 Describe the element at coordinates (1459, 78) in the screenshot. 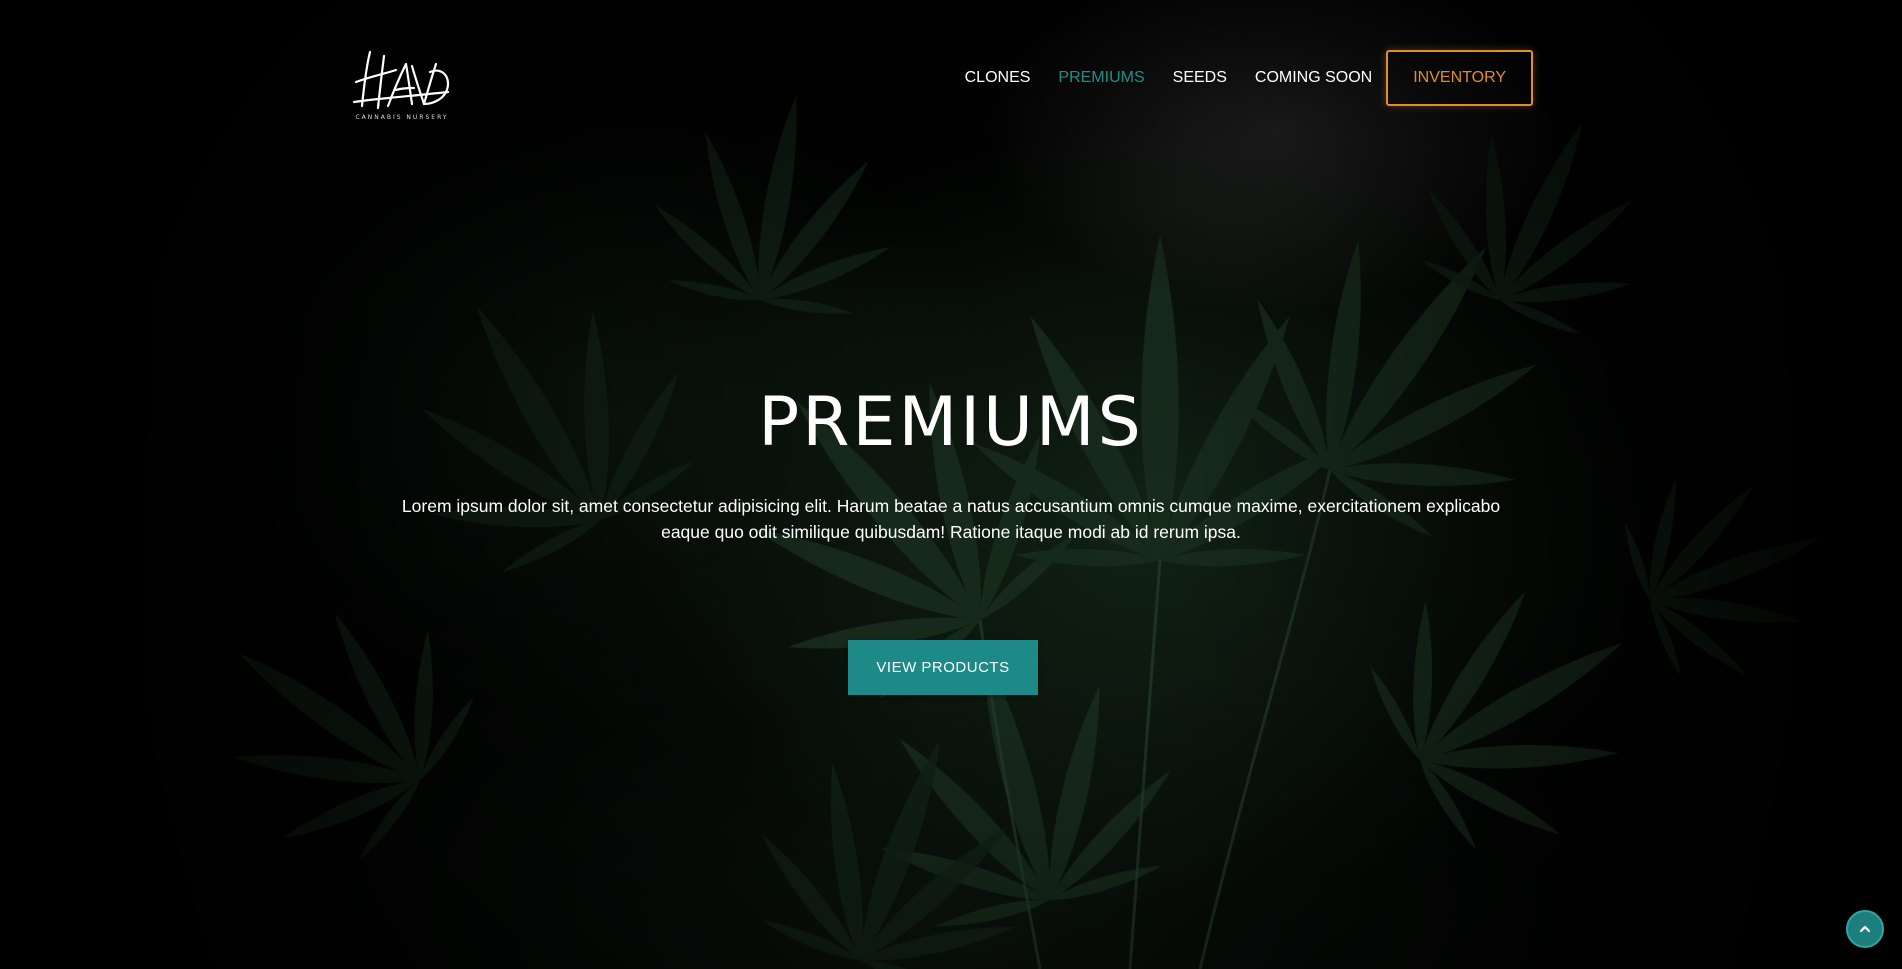

I see `inventory-button: INVENTORY` at that location.